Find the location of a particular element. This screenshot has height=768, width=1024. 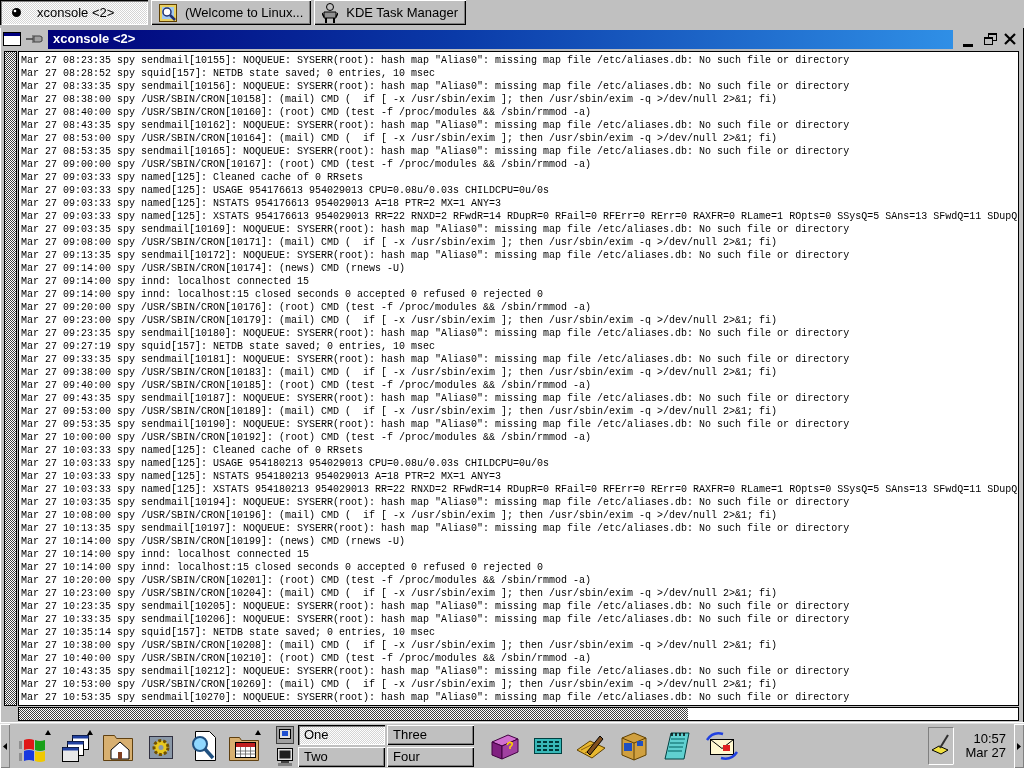

pin-icon is located at coordinates (35, 39).